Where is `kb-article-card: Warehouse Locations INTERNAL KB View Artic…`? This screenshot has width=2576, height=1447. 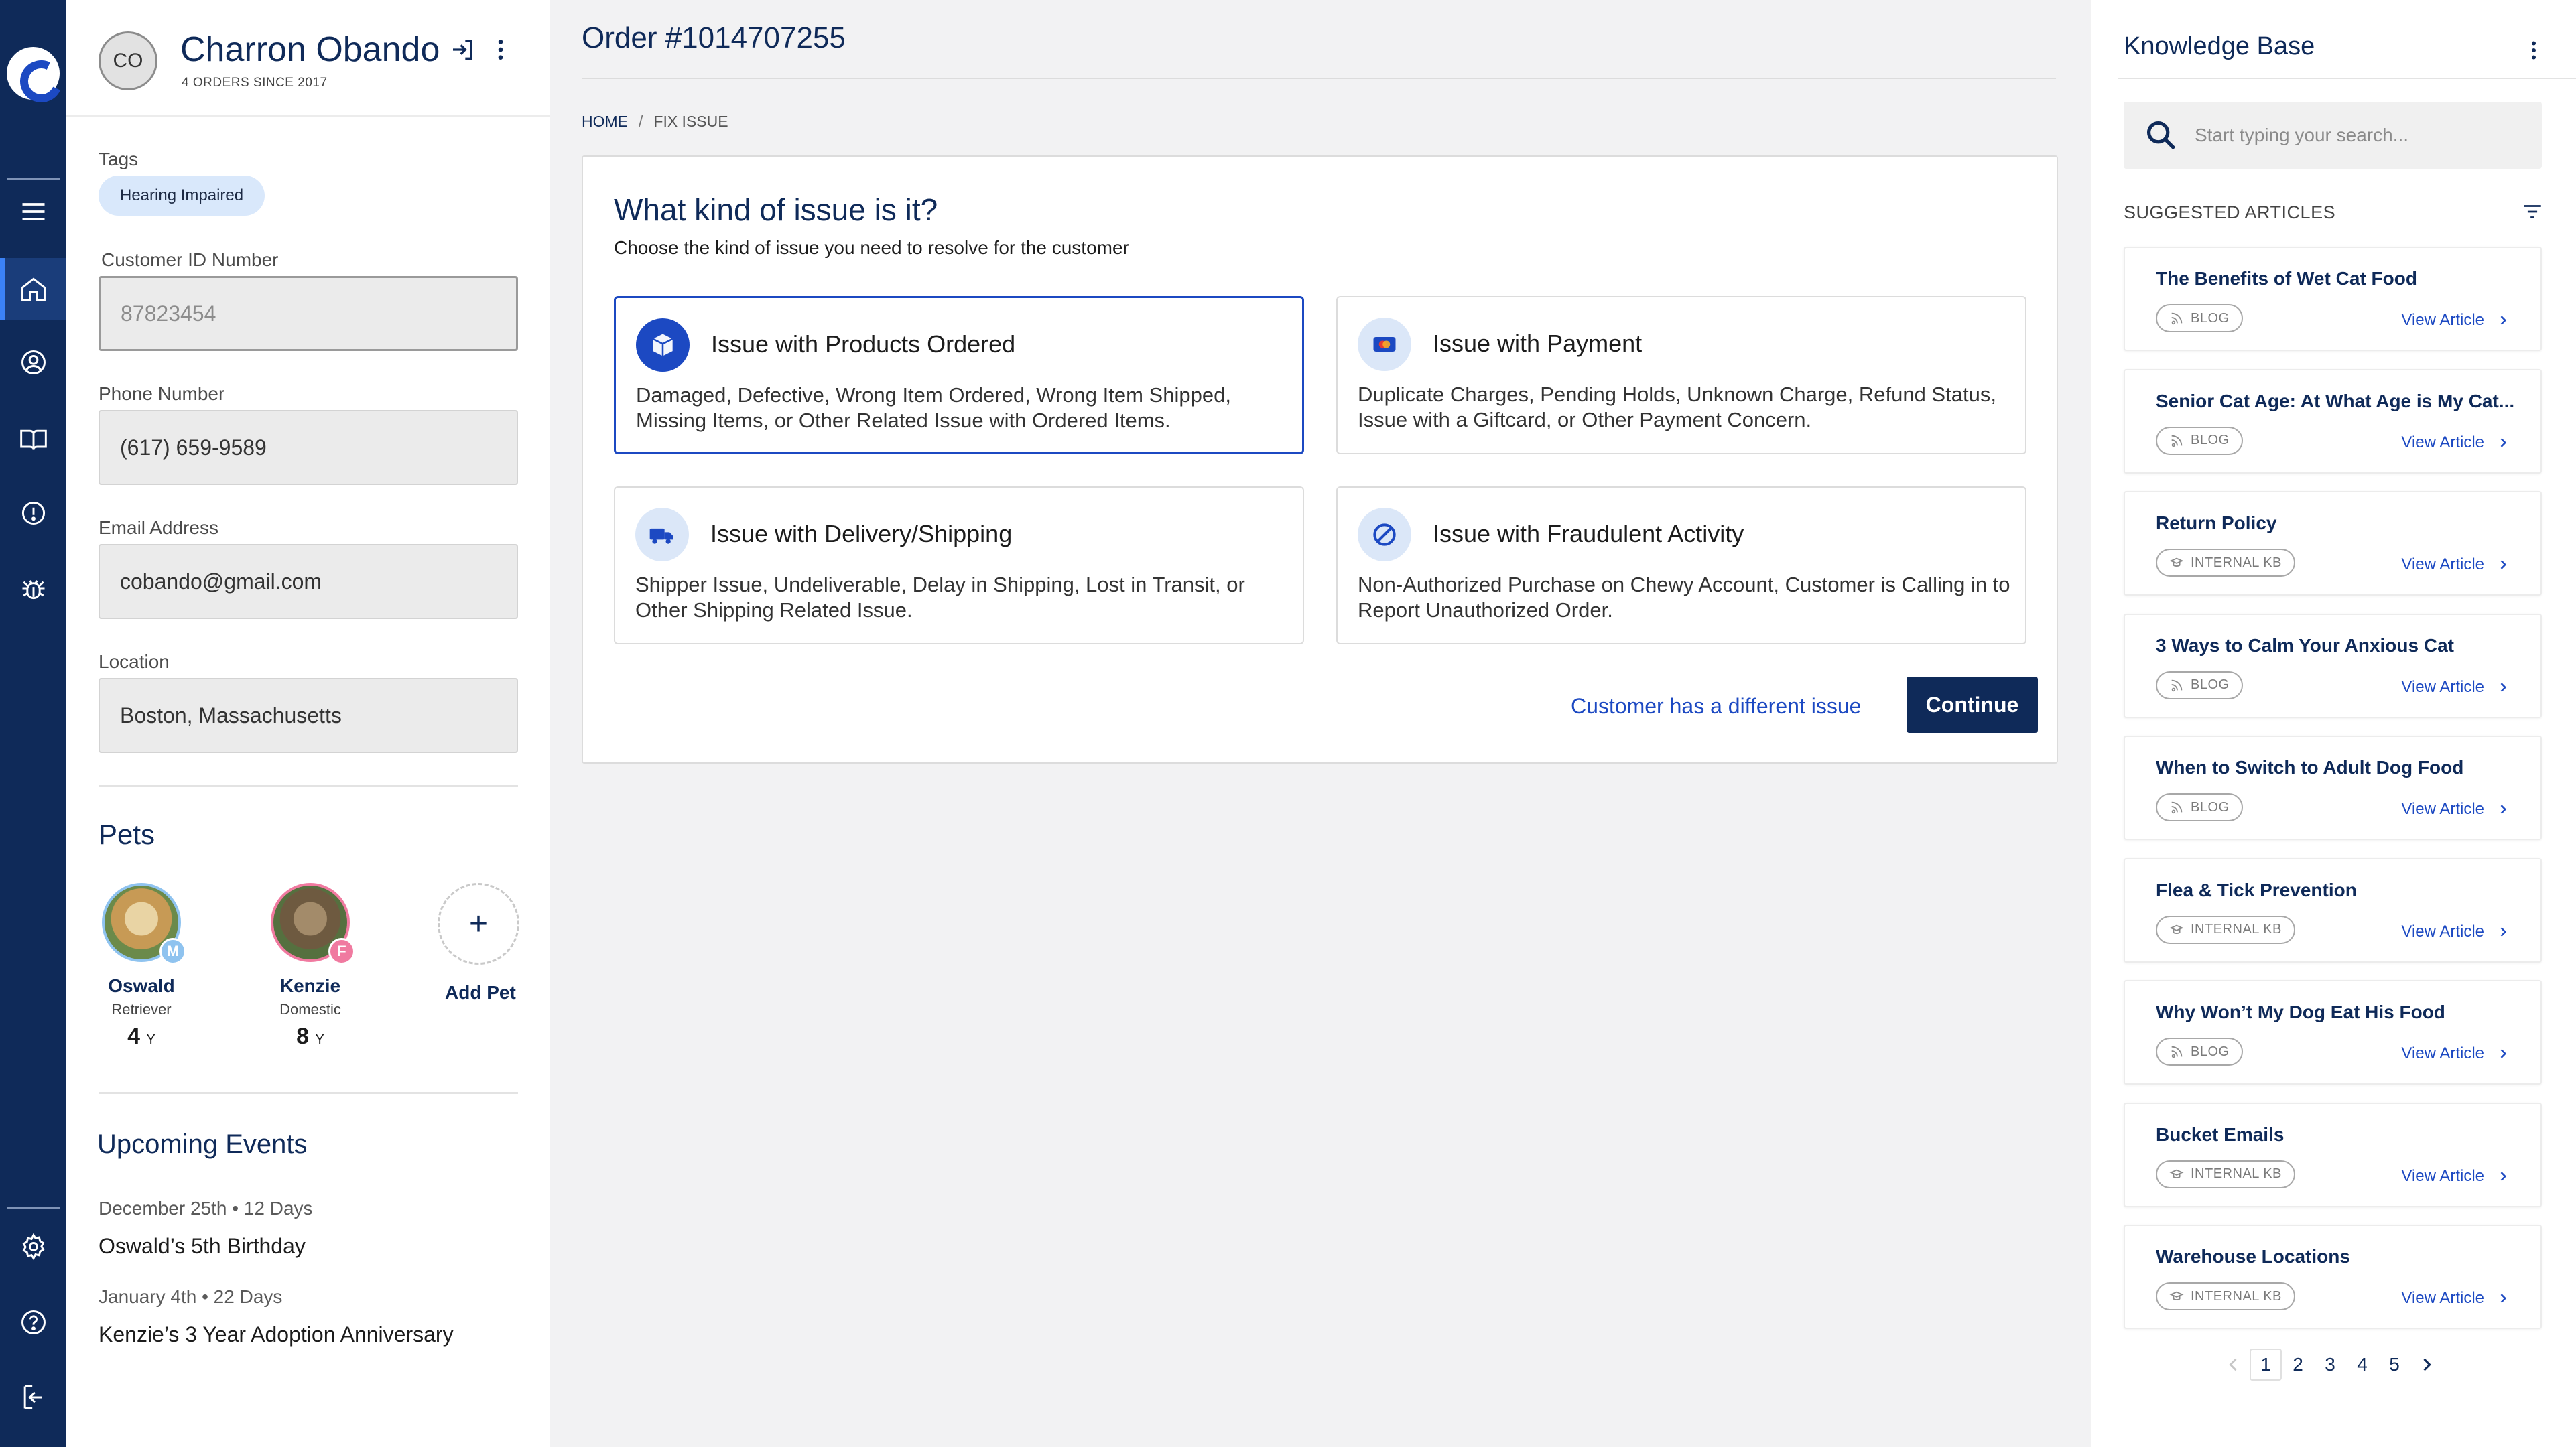 kb-article-card: Warehouse Locations INTERNAL KB View Artic… is located at coordinates (2333, 1277).